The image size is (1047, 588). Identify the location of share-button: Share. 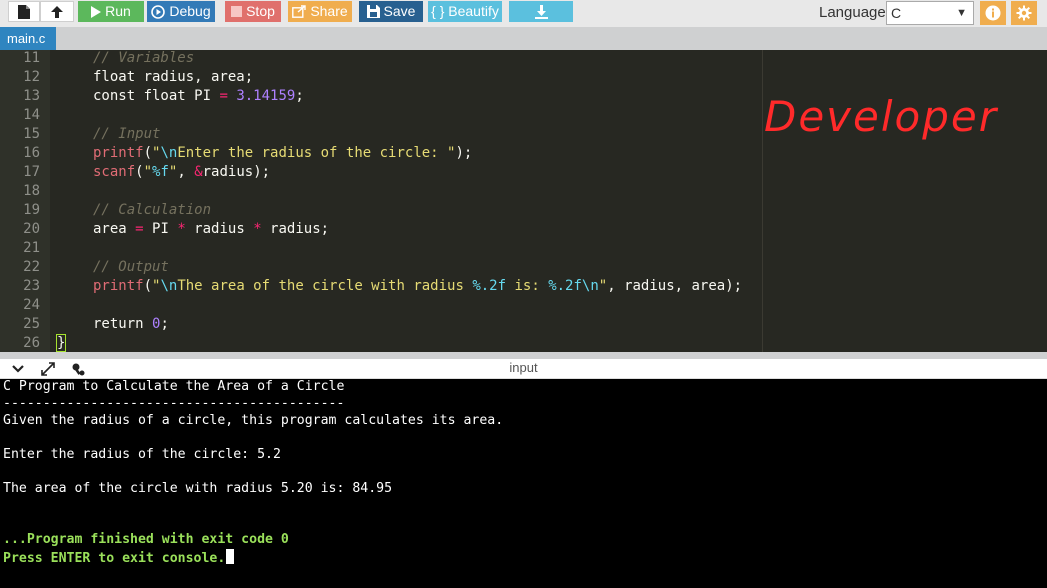
(320, 11).